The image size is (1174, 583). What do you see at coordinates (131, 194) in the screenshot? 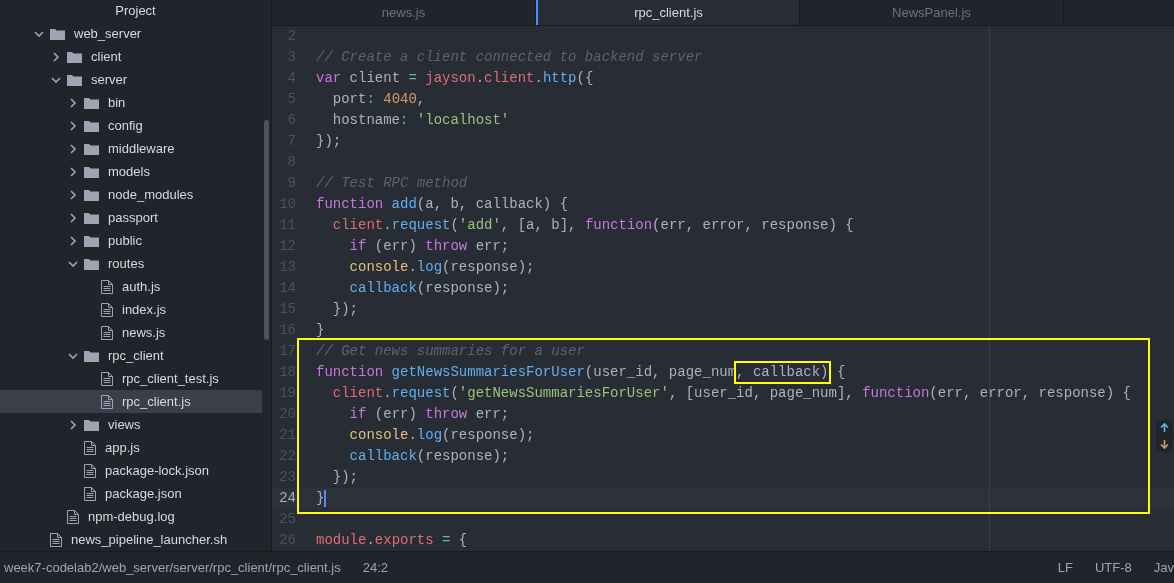
I see `tree-item: node_modules` at bounding box center [131, 194].